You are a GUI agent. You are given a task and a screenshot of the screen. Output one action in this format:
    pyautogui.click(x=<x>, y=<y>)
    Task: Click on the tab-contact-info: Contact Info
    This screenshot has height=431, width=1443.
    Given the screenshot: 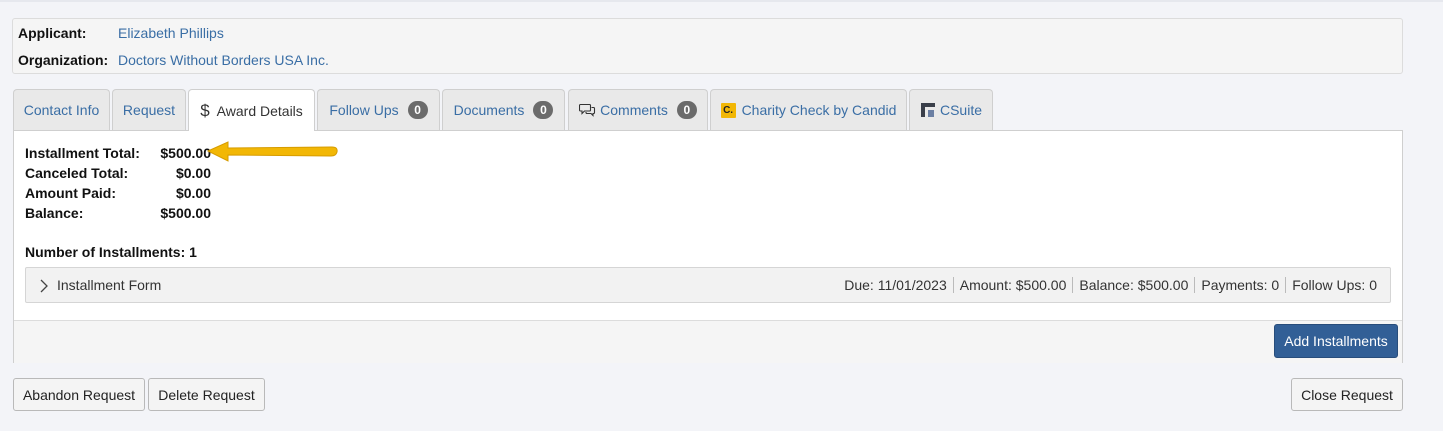 What is the action you would take?
    pyautogui.click(x=61, y=109)
    